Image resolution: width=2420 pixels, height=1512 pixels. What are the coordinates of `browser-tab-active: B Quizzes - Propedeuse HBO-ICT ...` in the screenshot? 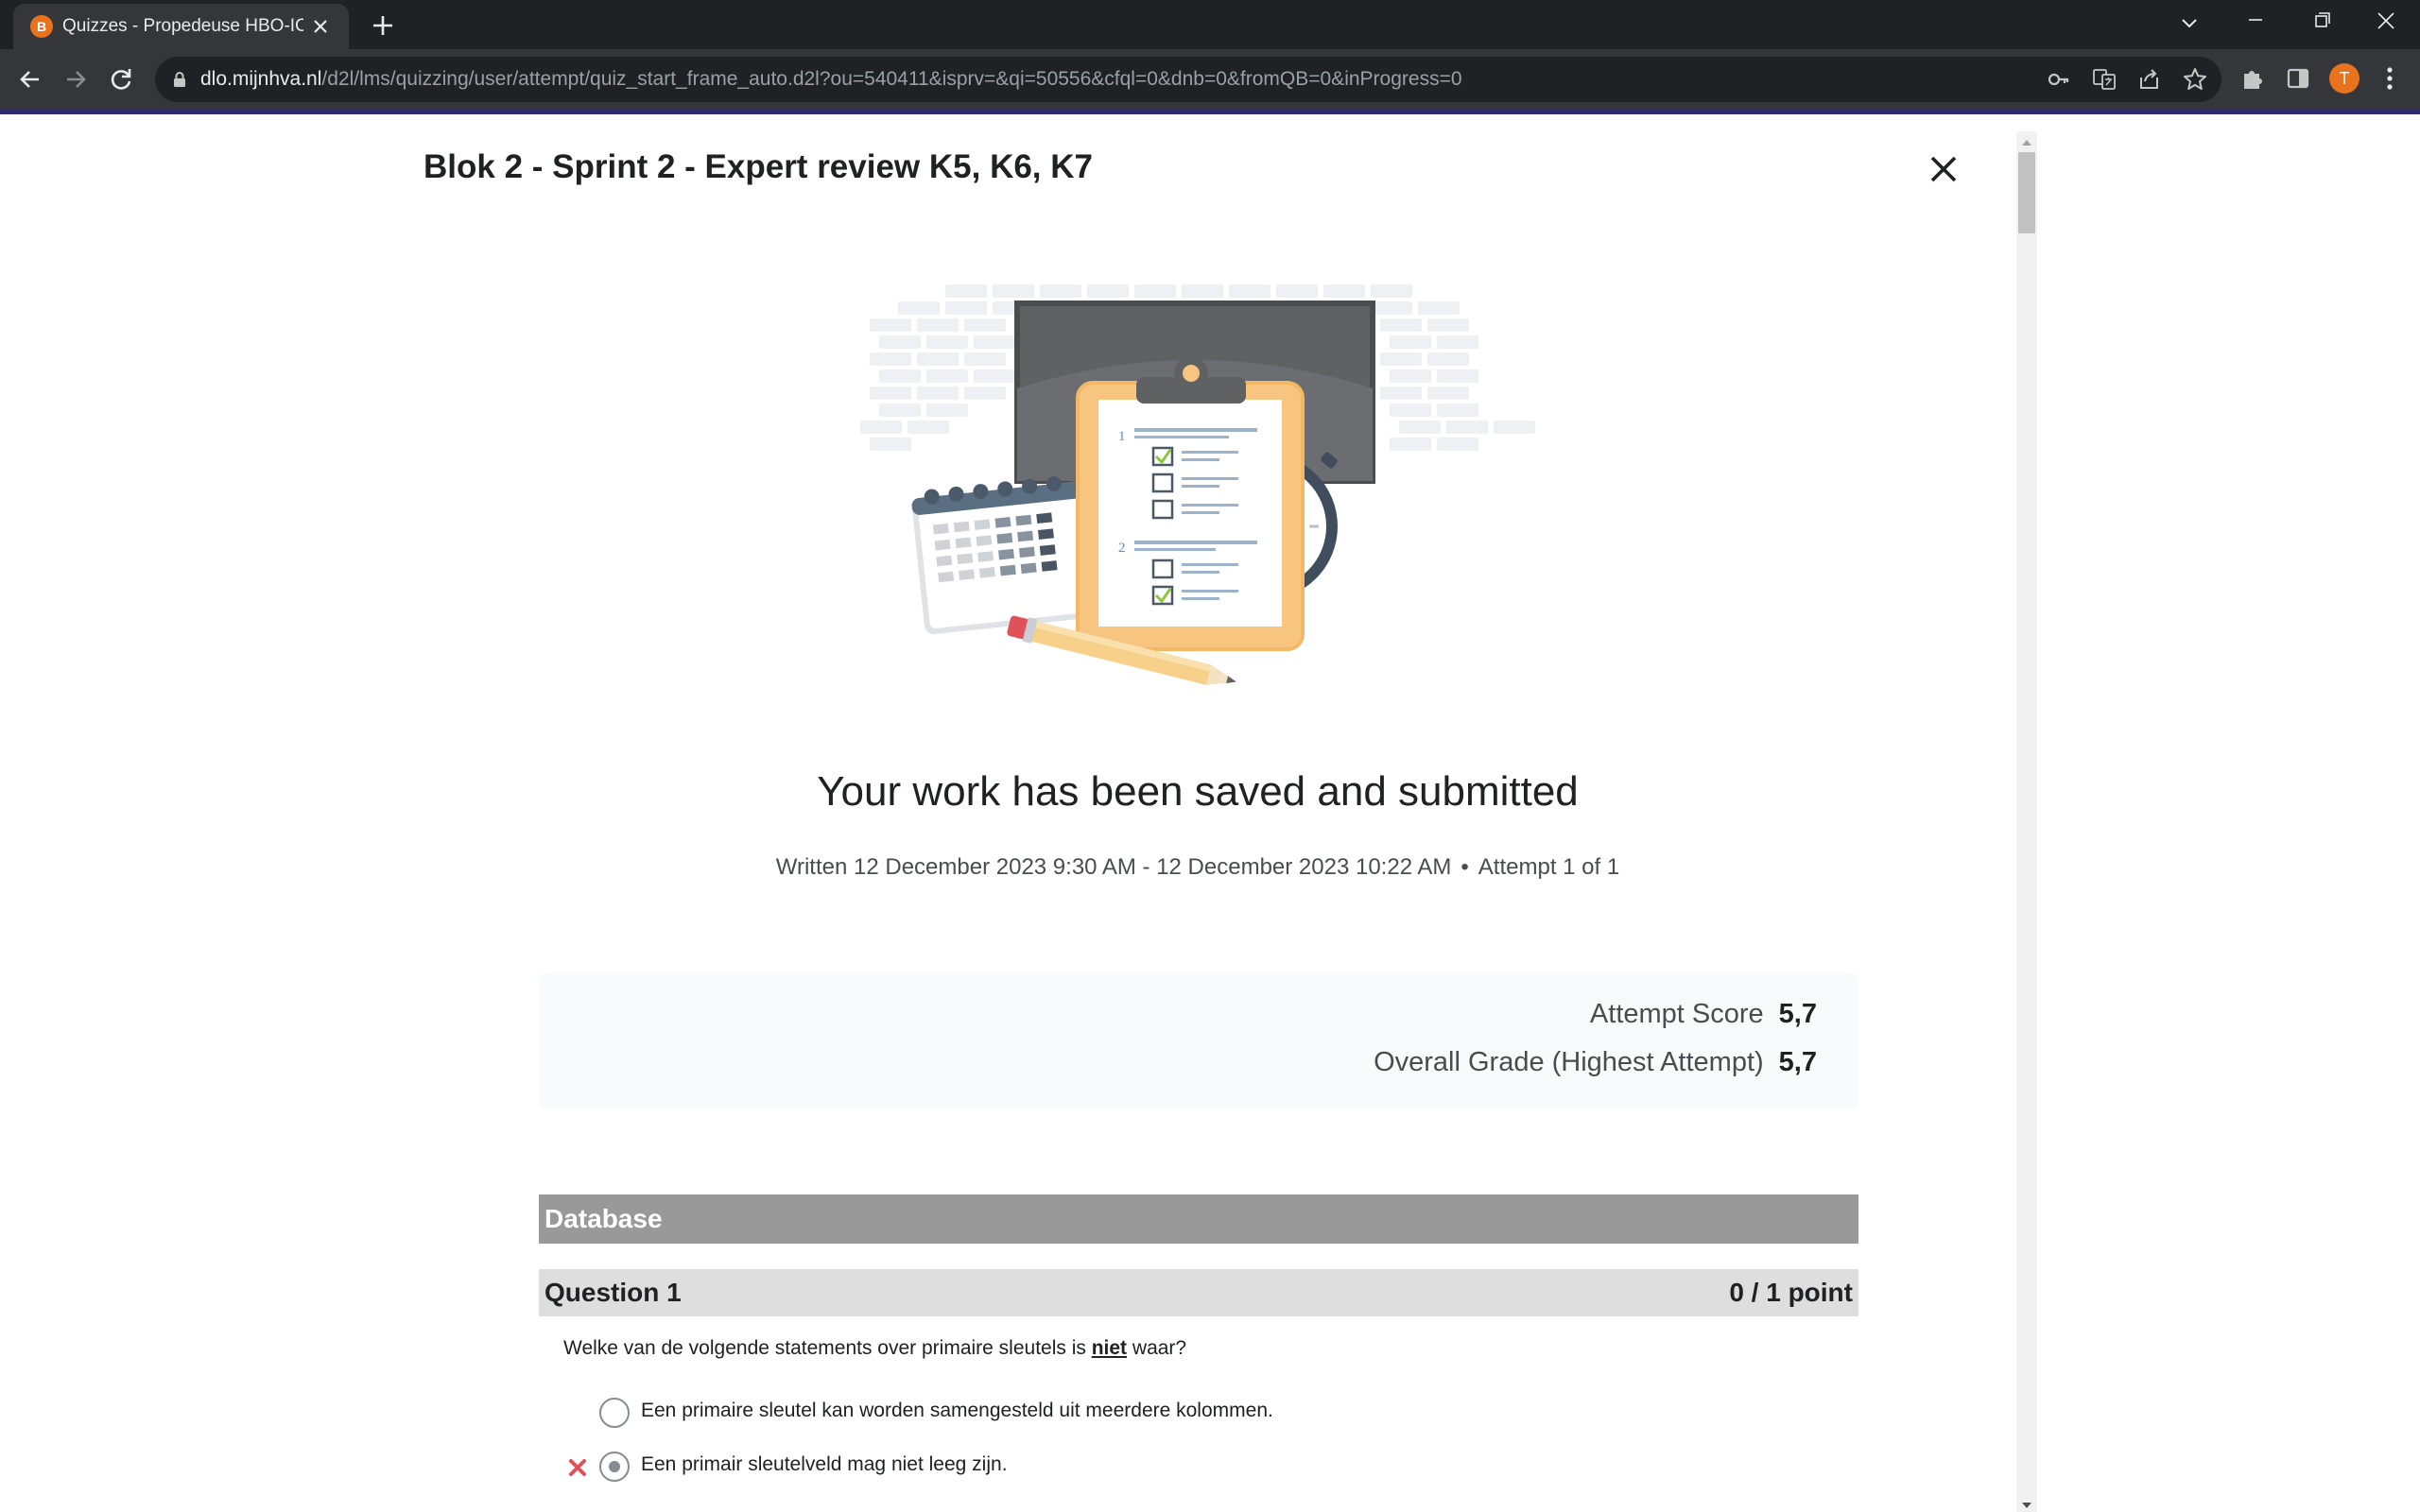 It's located at (181, 26).